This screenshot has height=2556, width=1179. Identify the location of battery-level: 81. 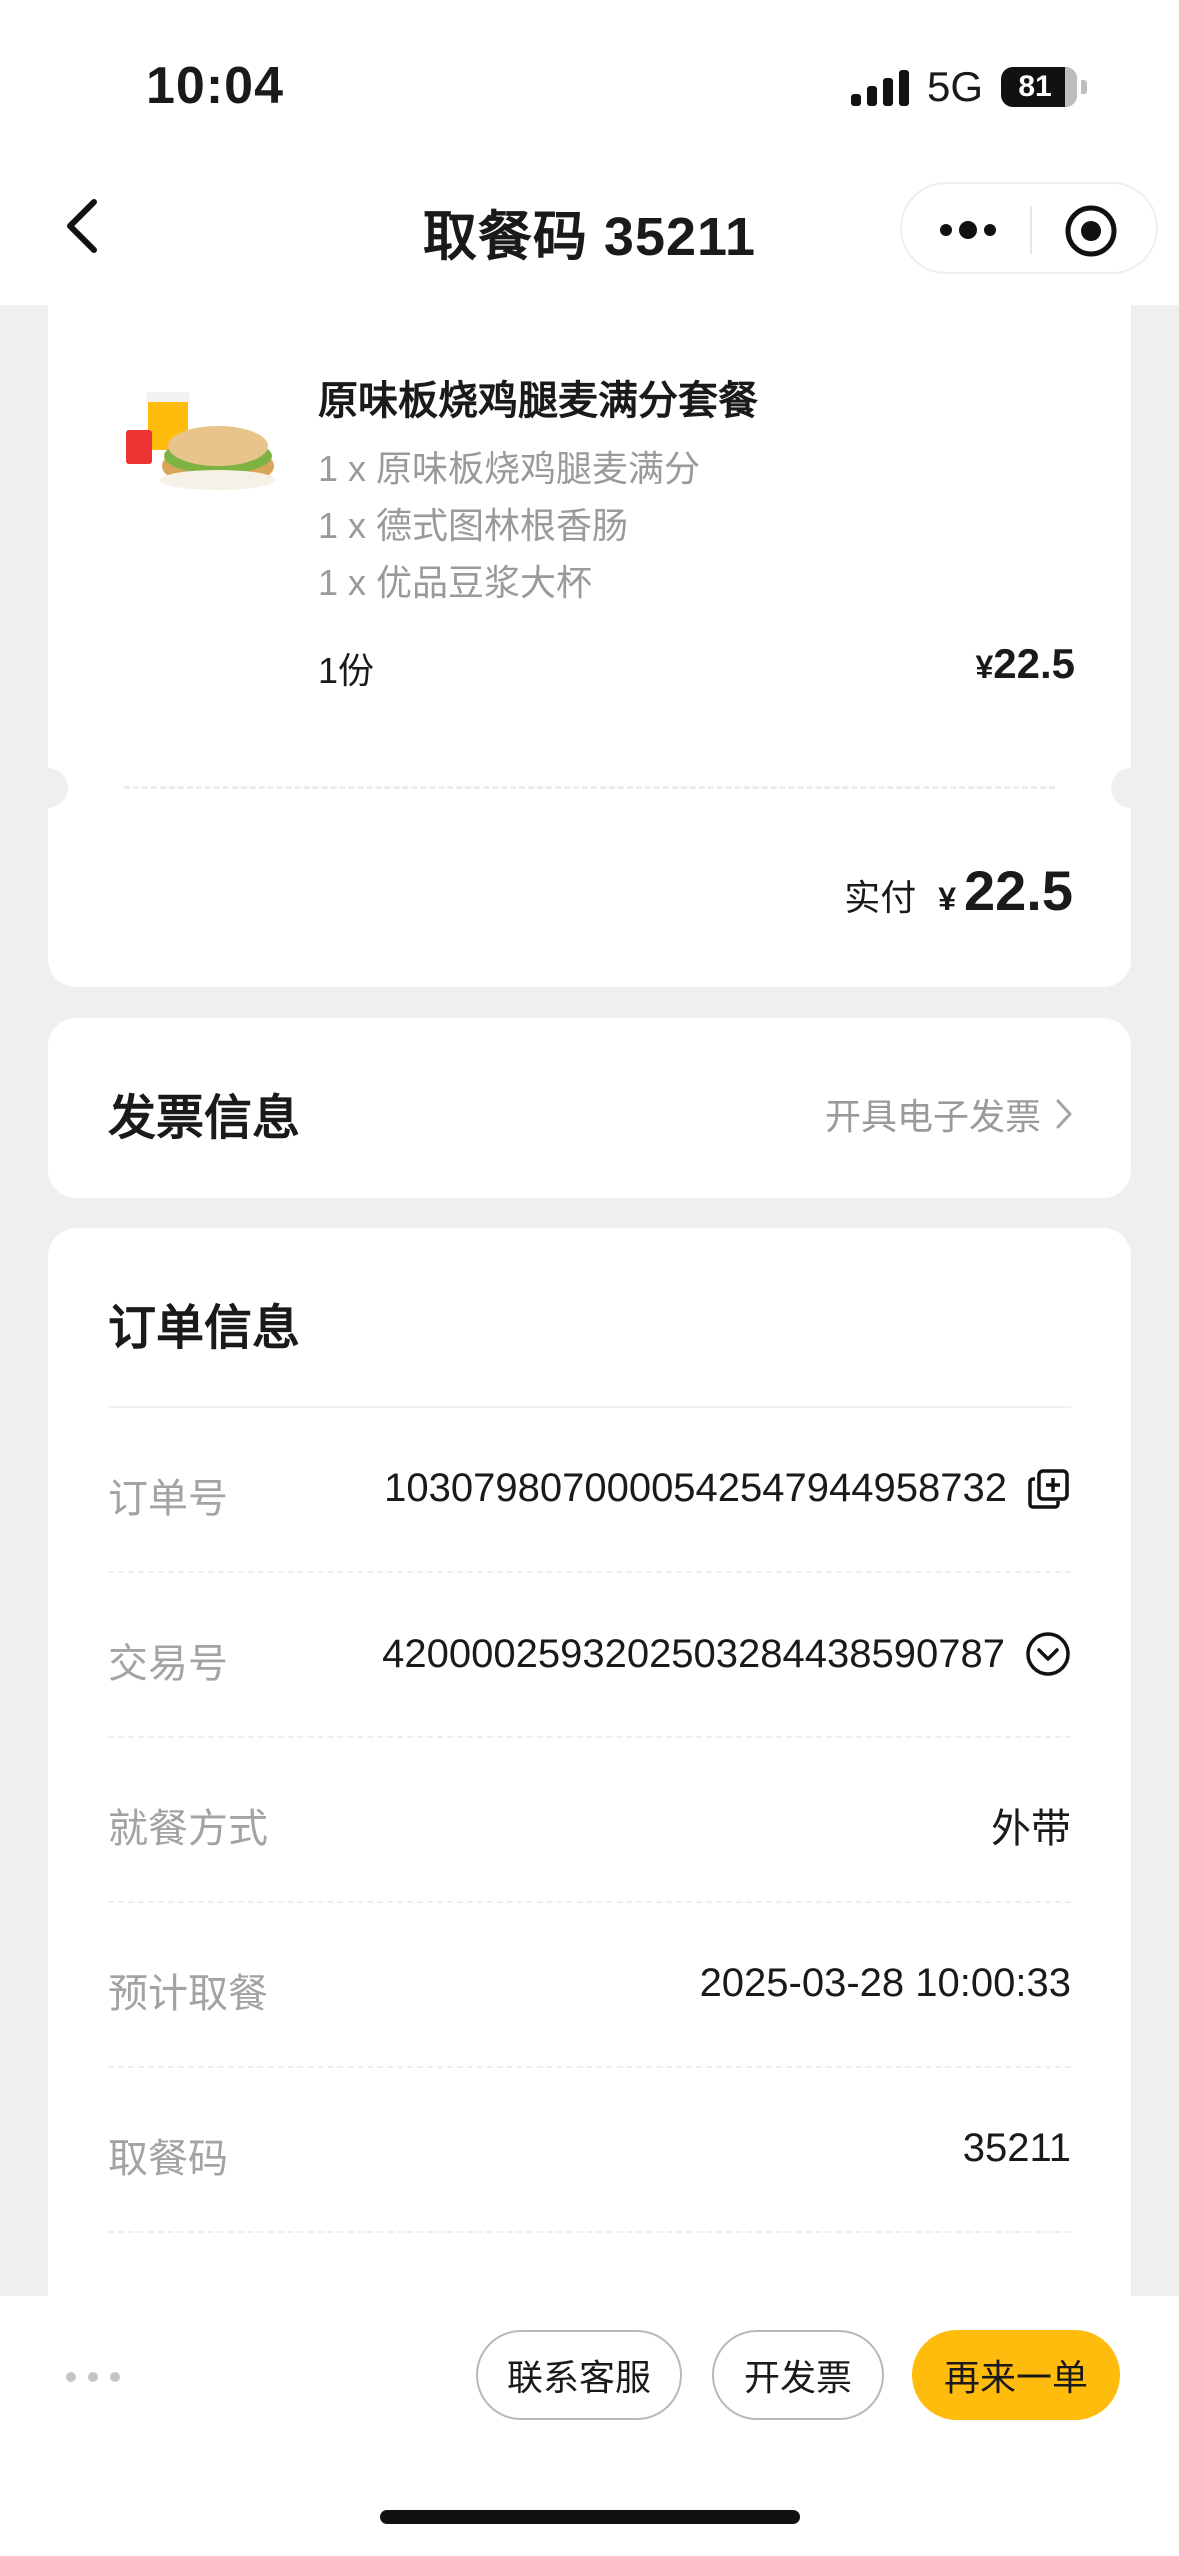
(1035, 86).